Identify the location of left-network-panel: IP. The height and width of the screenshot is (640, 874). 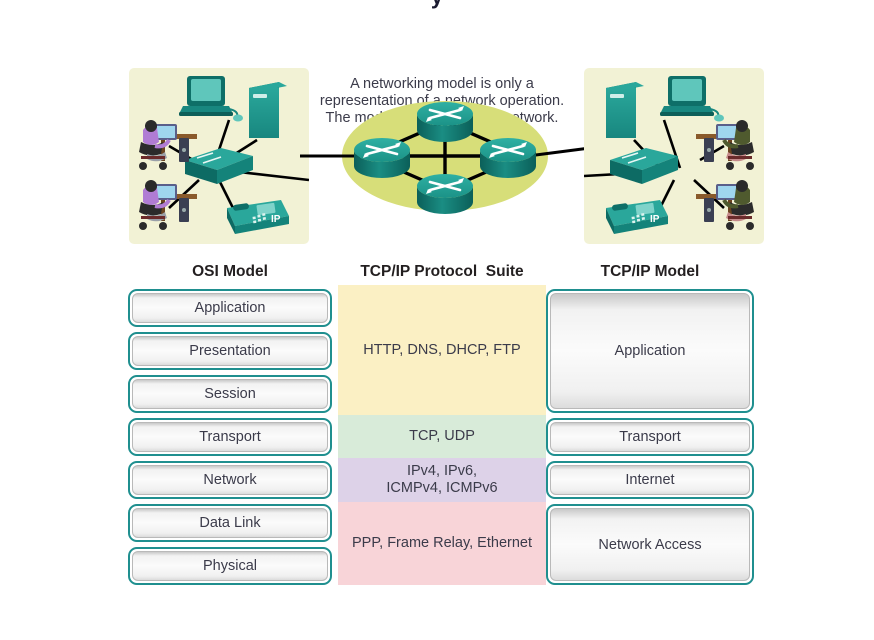
(219, 156).